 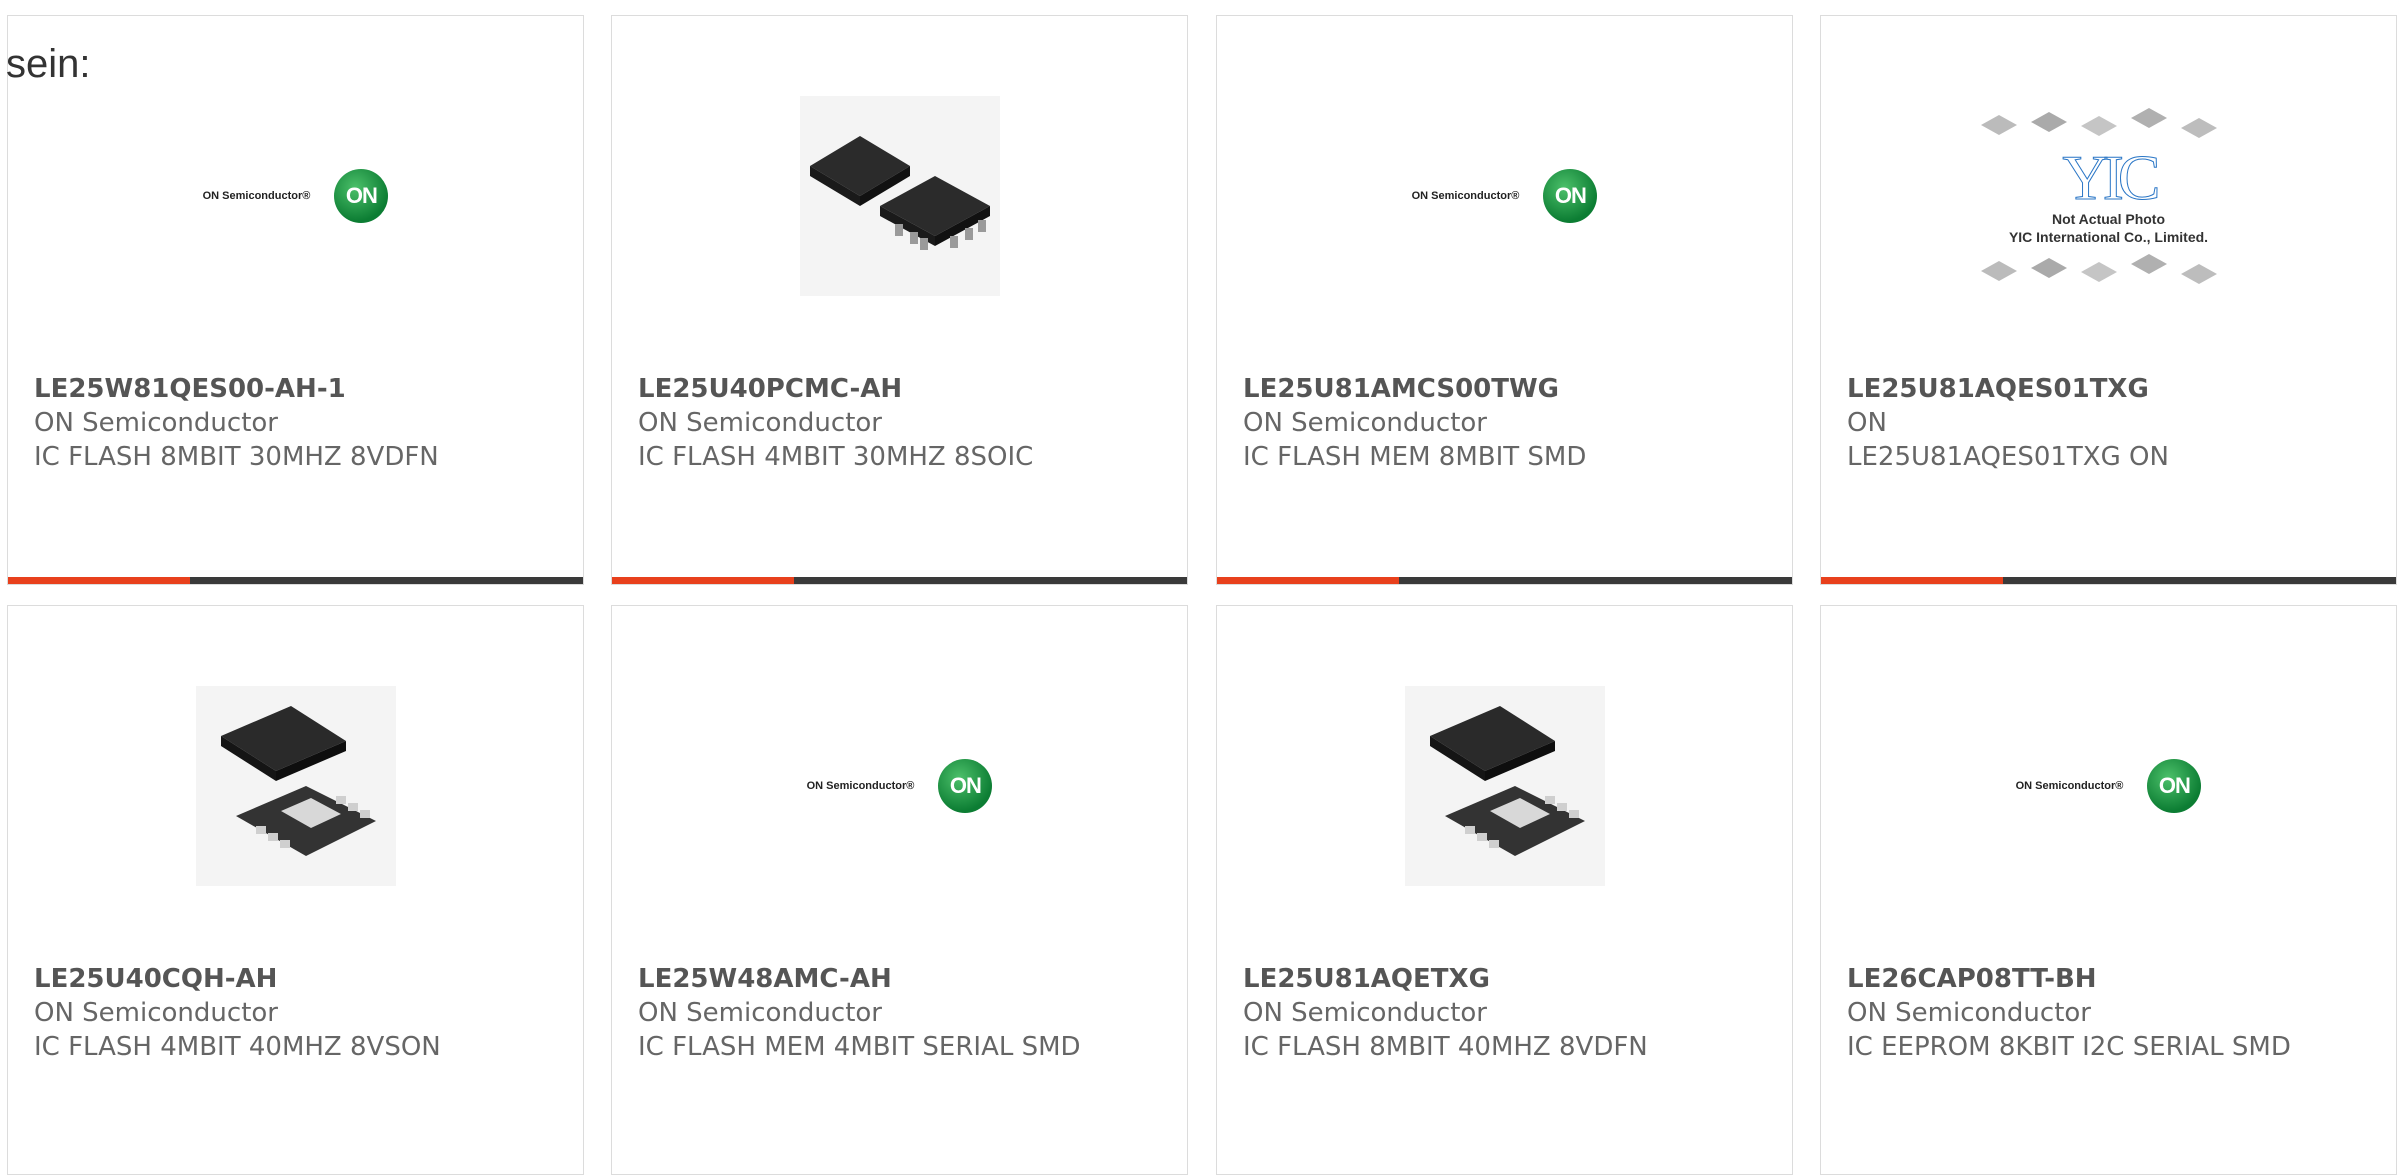 I want to click on product-part-number: LE25U81AMCS00TWG, so click(x=1492, y=389).